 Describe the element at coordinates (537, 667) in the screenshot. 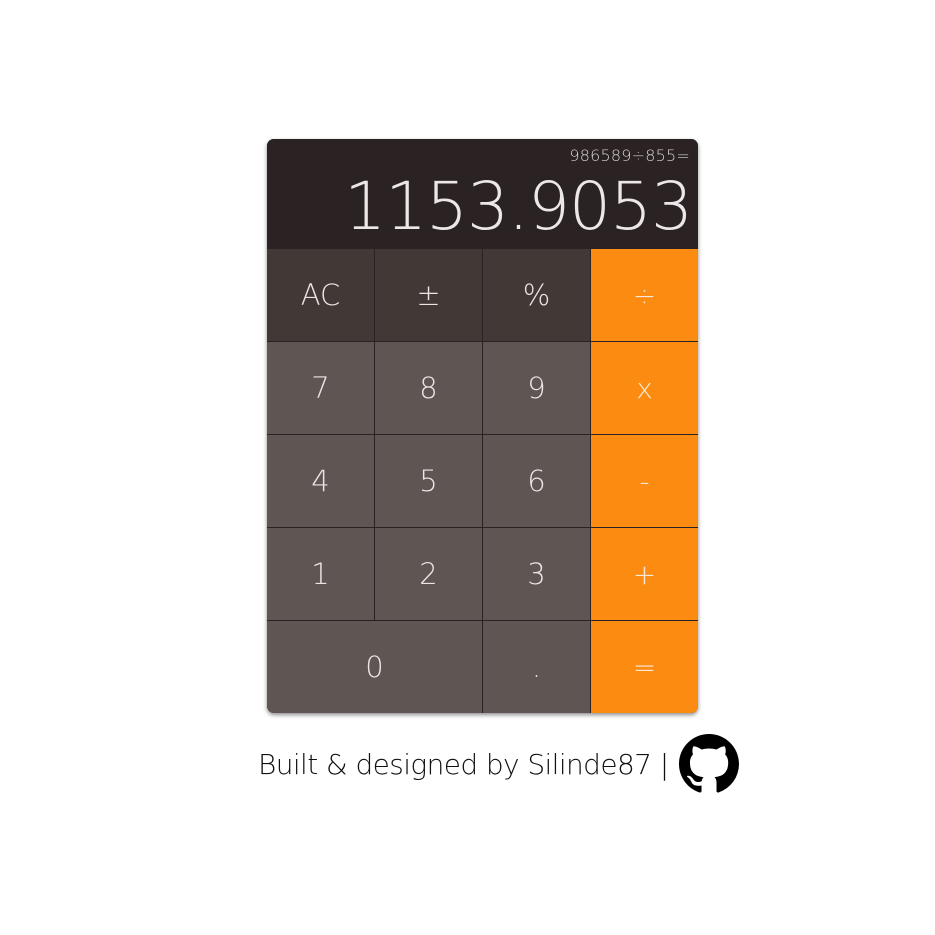

I see `decimal-button: .` at that location.